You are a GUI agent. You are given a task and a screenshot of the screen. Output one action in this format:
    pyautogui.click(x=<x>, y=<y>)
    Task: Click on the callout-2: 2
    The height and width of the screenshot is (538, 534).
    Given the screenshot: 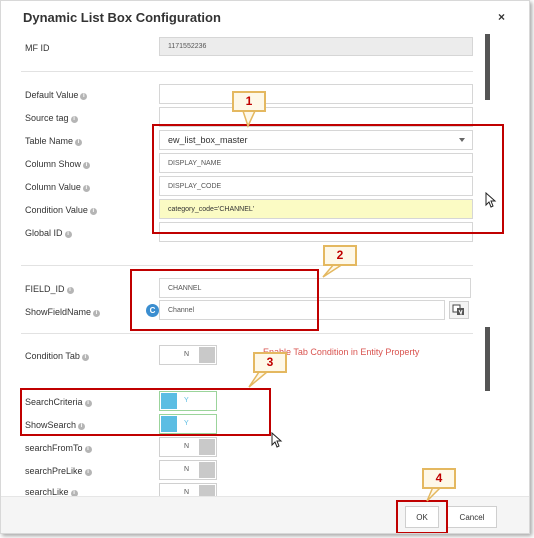 What is the action you would take?
    pyautogui.click(x=340, y=255)
    